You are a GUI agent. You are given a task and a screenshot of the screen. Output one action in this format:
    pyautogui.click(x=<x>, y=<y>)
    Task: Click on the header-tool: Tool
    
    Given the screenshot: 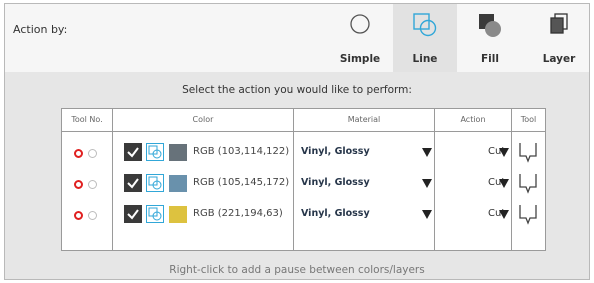 What is the action you would take?
    pyautogui.click(x=528, y=119)
    